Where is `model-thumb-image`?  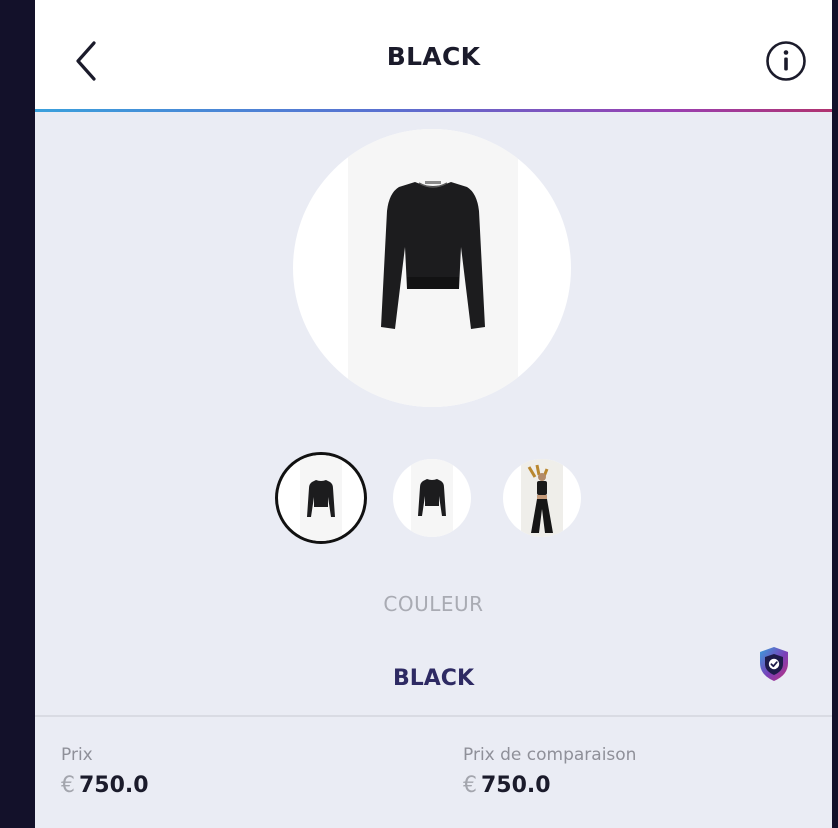
model-thumb-image is located at coordinates (540, 498).